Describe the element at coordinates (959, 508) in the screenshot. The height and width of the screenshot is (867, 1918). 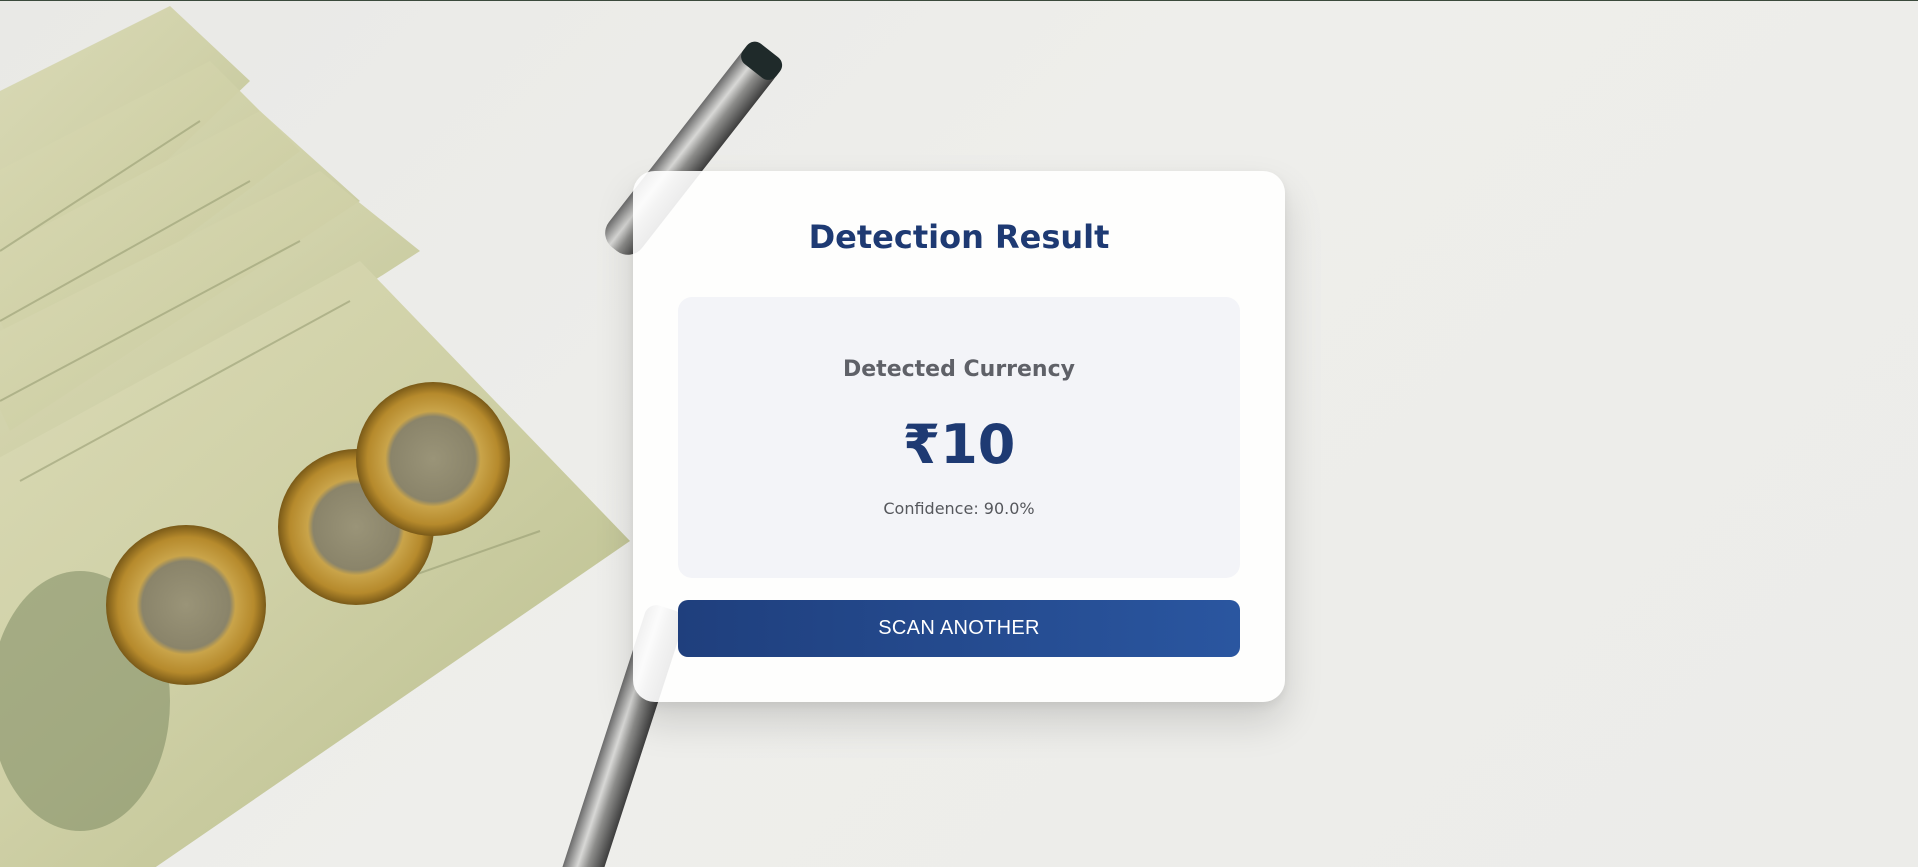
I see `confidence-text: Confidence: 90.0%` at that location.